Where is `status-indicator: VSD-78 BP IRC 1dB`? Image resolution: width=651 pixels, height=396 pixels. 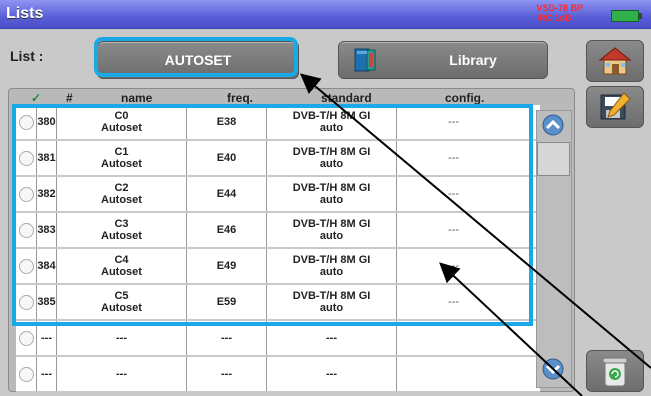 status-indicator: VSD-78 BP IRC 1dB is located at coordinates (559, 13).